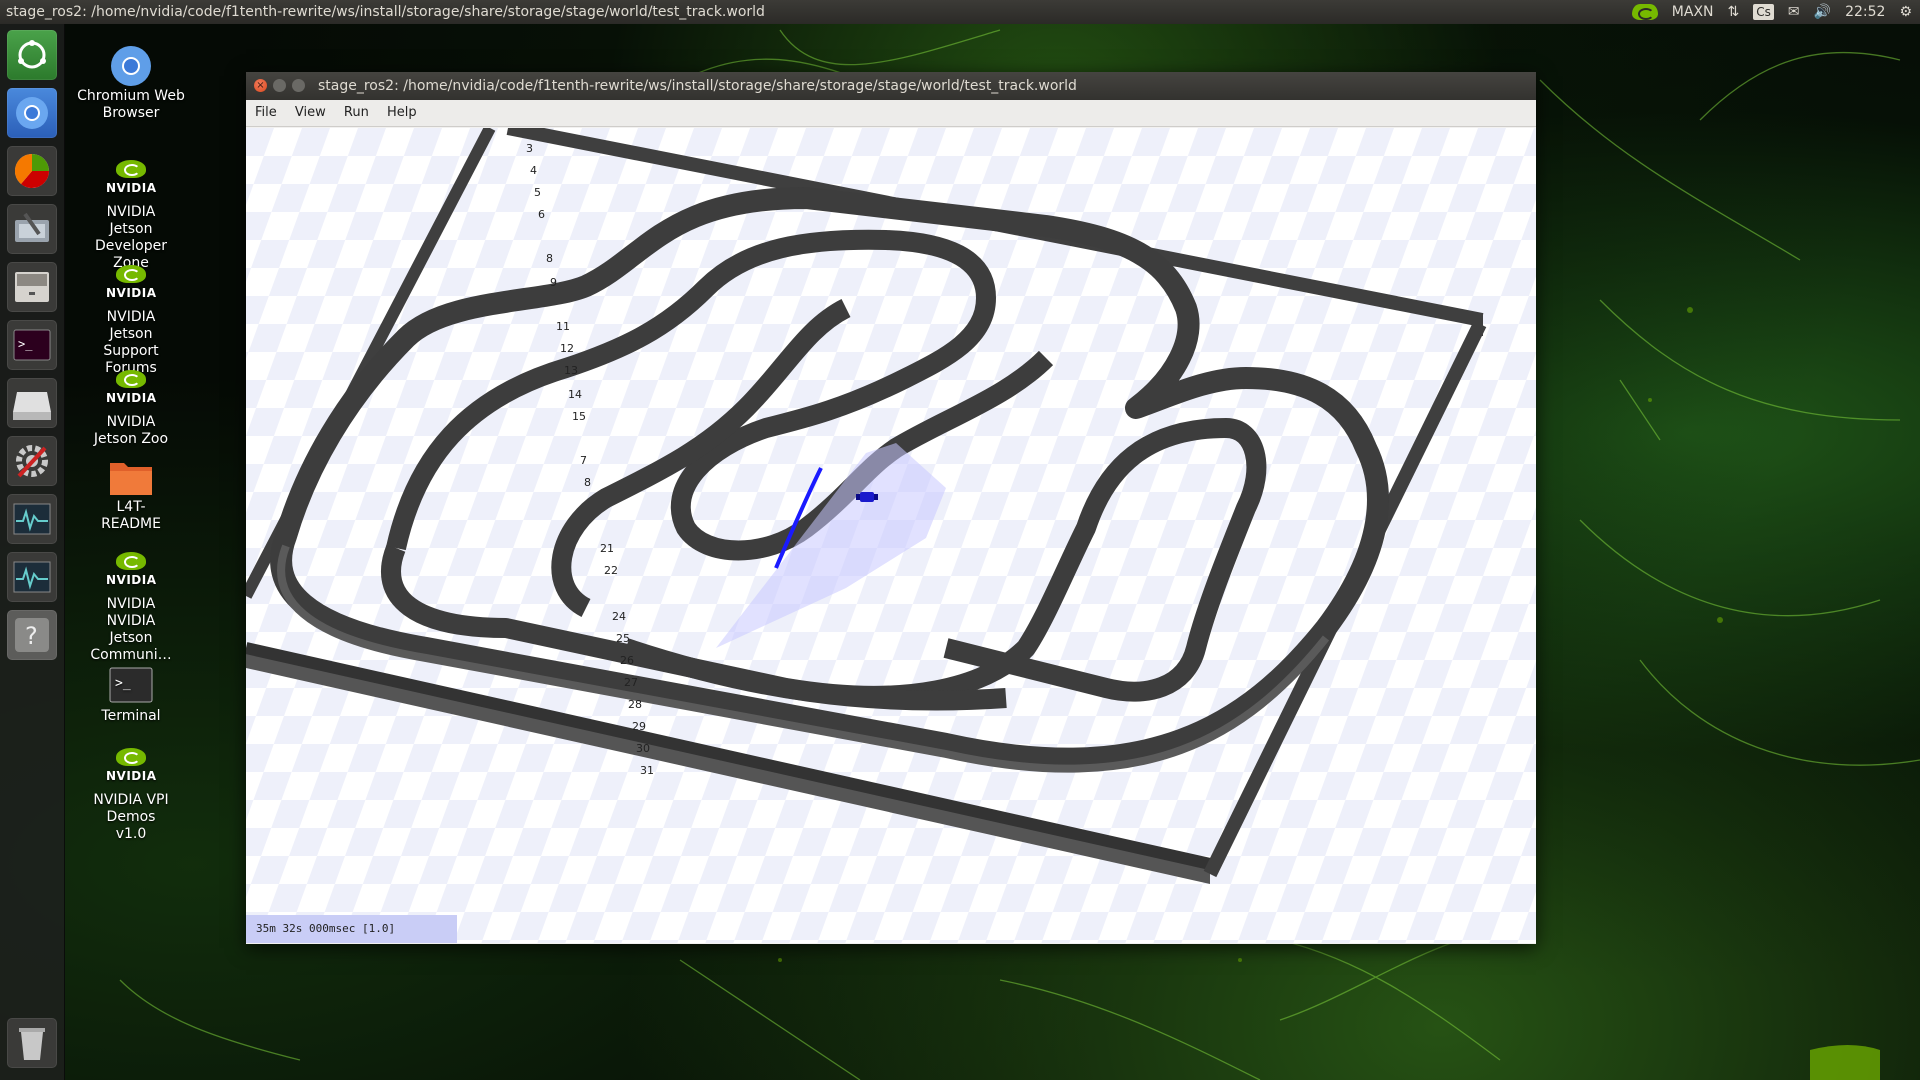 This screenshot has height=1080, width=1920. Describe the element at coordinates (631, 682) in the screenshot. I see `grid-label: 27` at that location.